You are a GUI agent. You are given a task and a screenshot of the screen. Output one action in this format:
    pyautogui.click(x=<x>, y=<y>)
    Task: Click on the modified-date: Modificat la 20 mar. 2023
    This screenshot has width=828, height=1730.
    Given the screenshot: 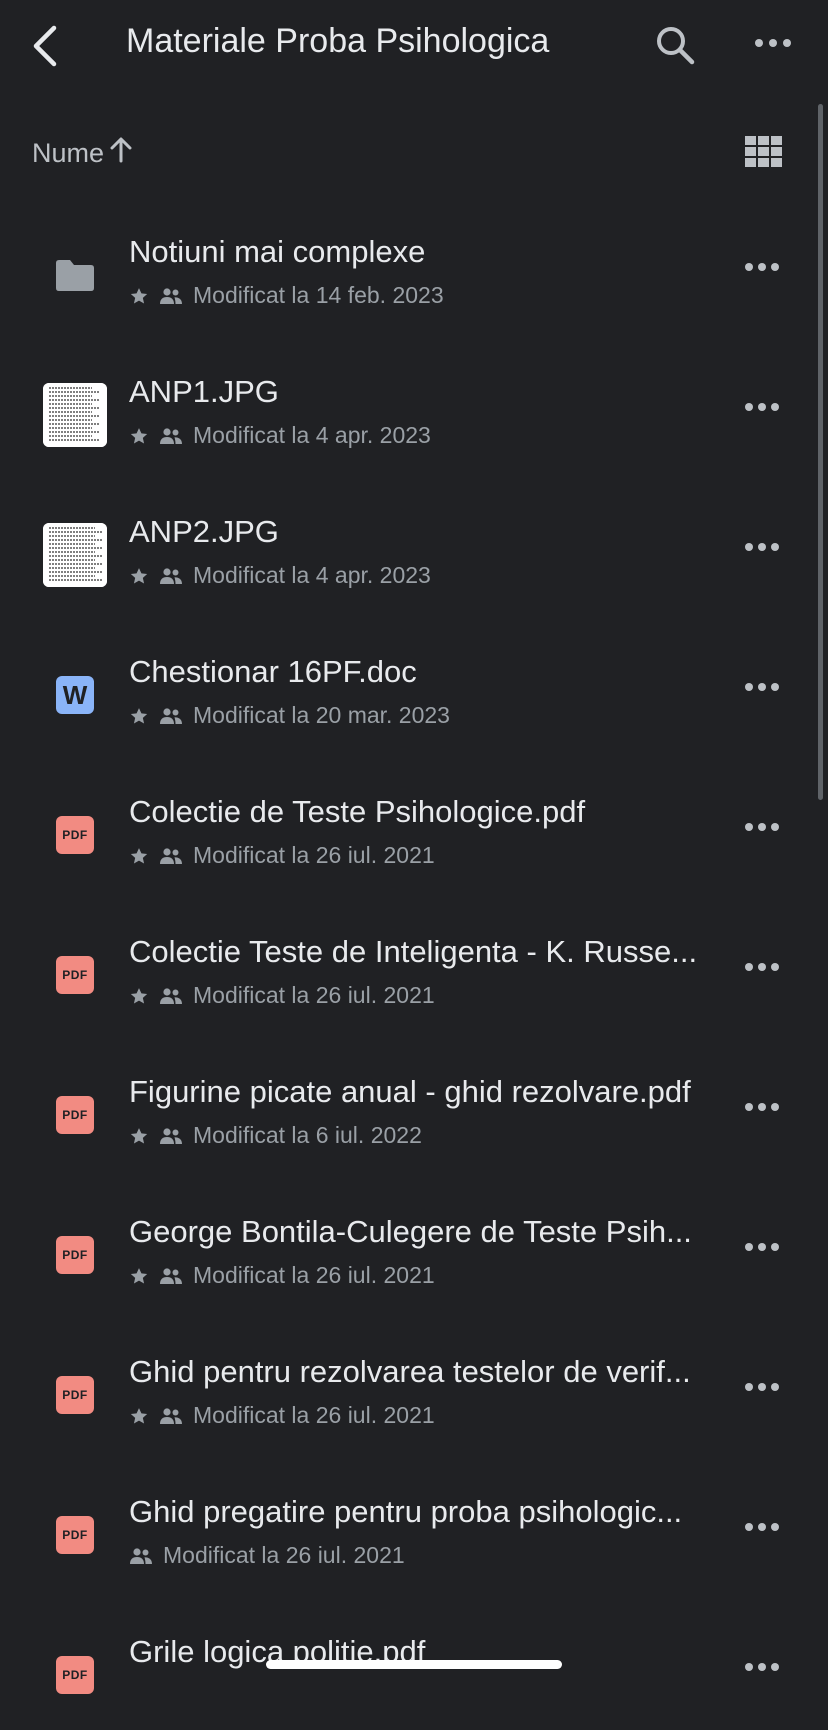 What is the action you would take?
    pyautogui.click(x=321, y=715)
    